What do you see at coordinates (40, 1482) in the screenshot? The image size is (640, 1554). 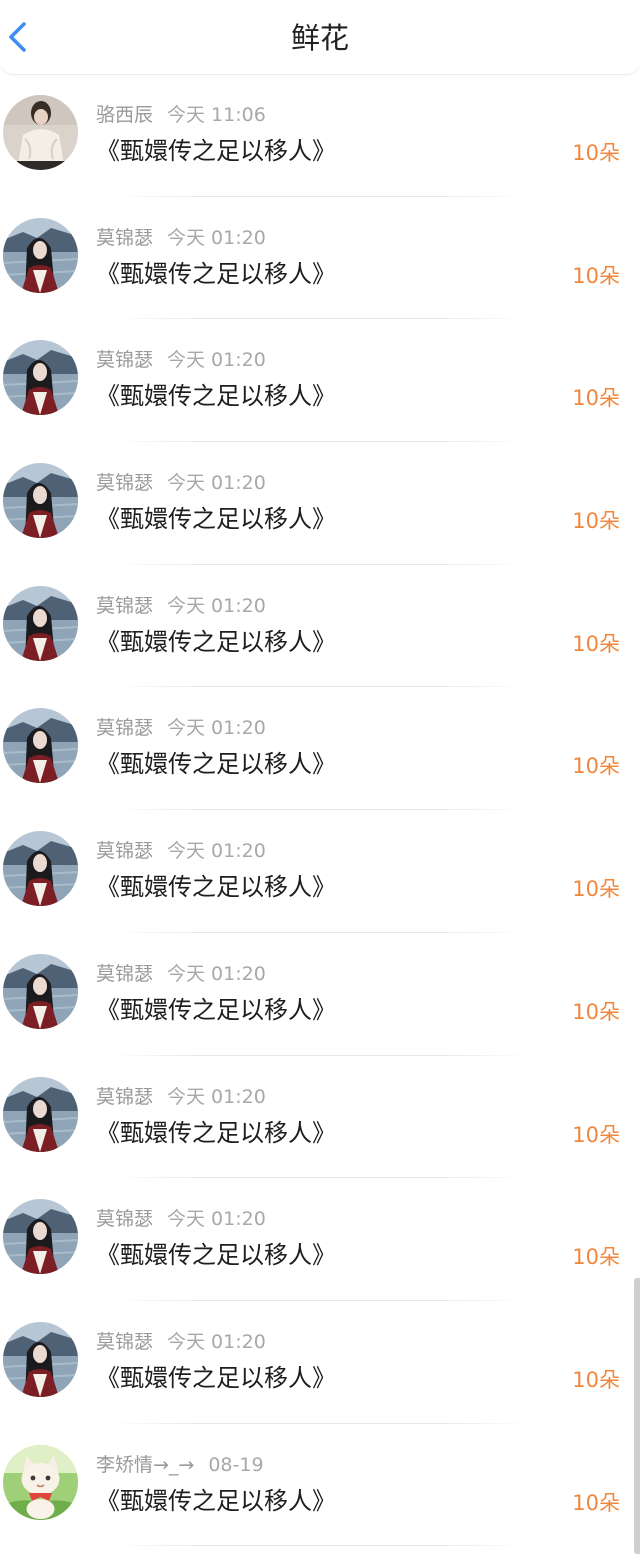 I see `cartoon-cat-avatar` at bounding box center [40, 1482].